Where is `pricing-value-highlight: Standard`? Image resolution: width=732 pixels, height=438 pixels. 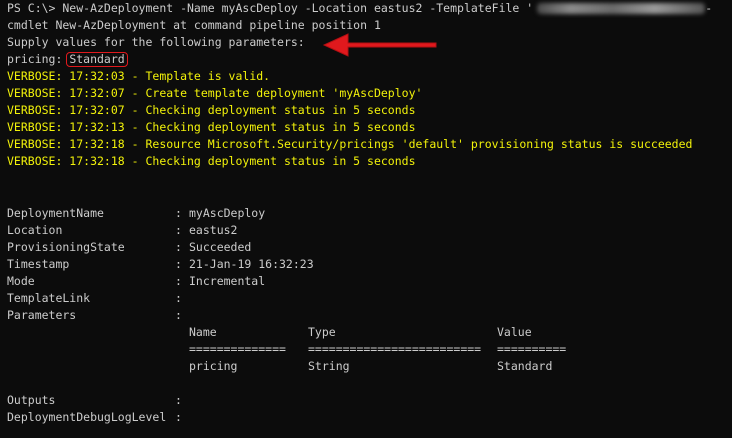 pricing-value-highlight: Standard is located at coordinates (97, 59).